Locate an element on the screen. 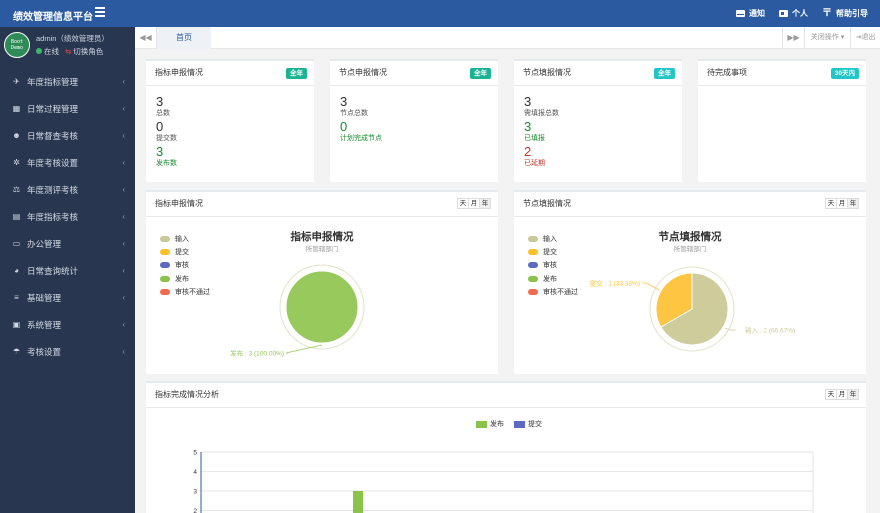 The height and width of the screenshot is (513, 880). id-card-icon is located at coordinates (783, 13).